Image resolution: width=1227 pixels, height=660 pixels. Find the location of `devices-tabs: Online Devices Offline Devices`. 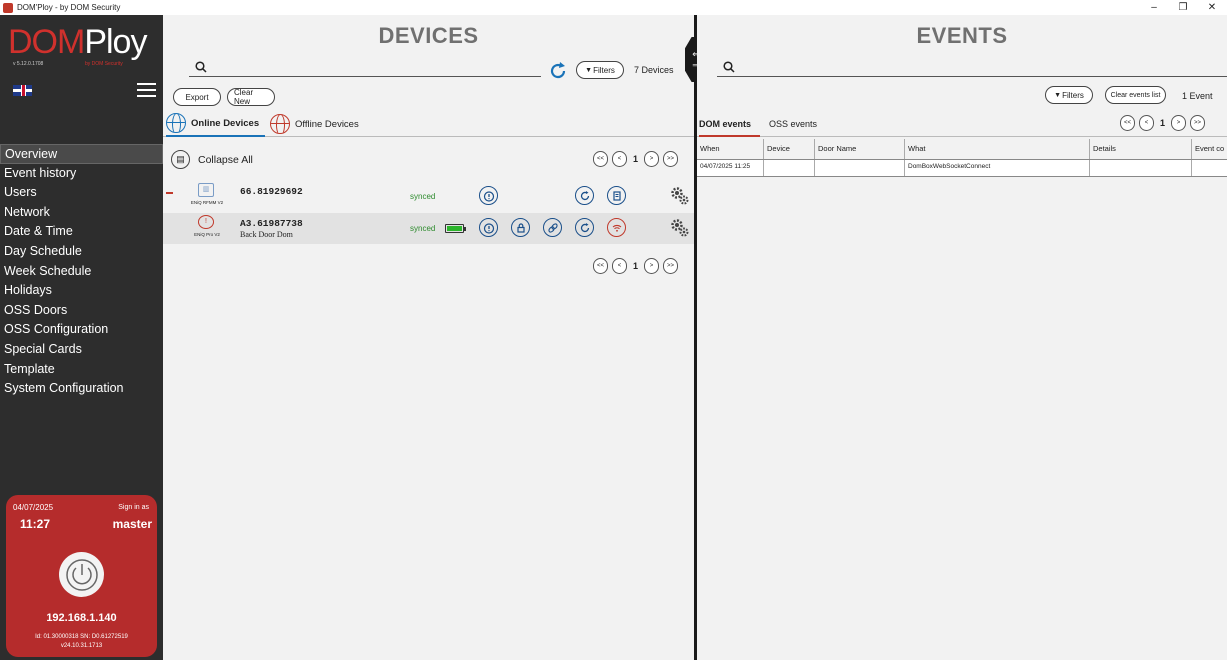

devices-tabs: Online Devices Offline Devices is located at coordinates (428, 124).